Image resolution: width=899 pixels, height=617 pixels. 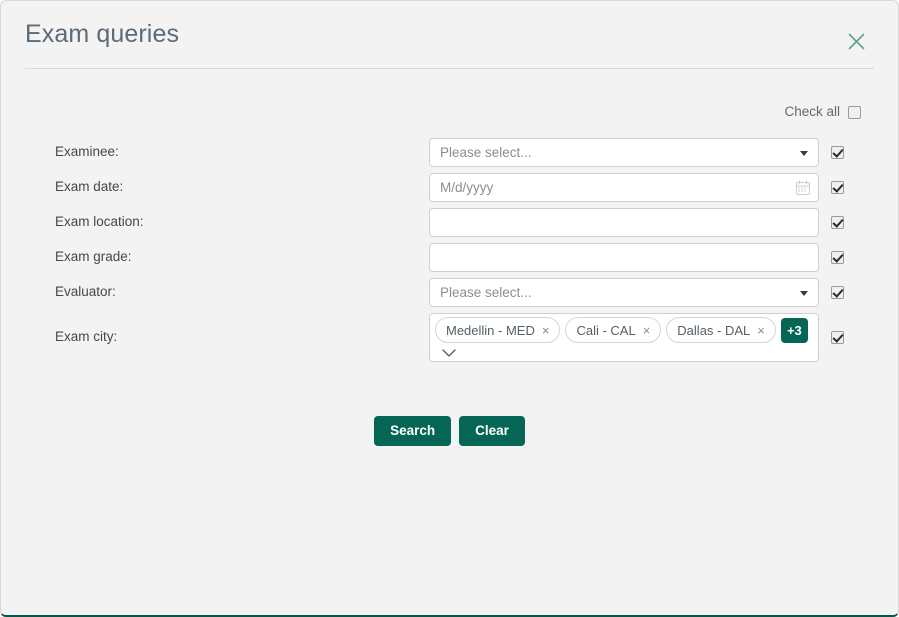 I want to click on chip-item: Medellin - MED ×, so click(x=498, y=330).